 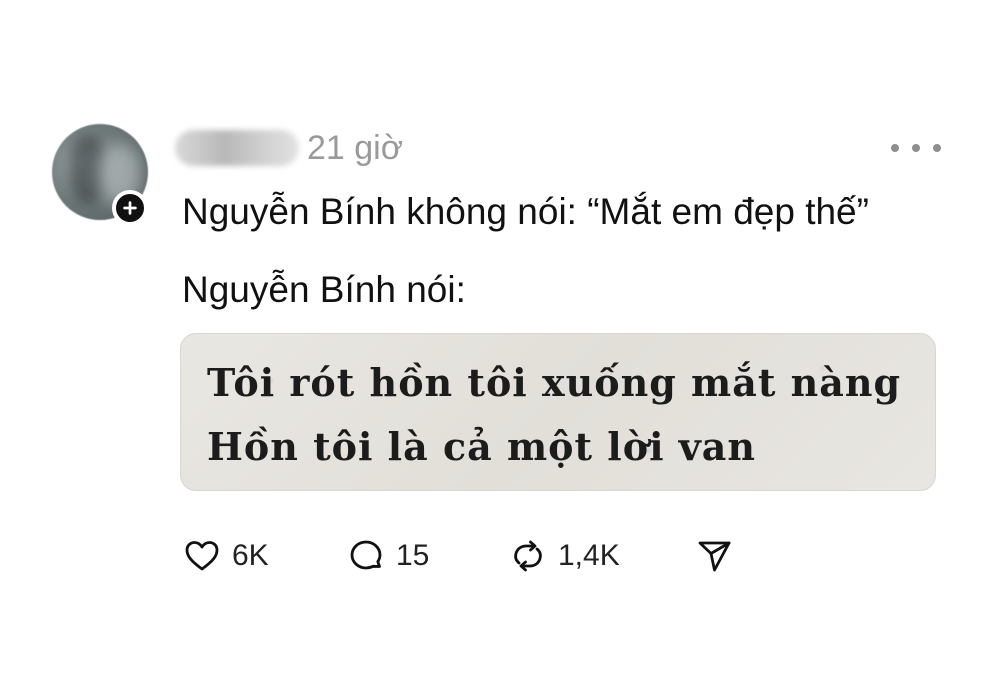 I want to click on like-button: 6K, so click(x=225, y=556).